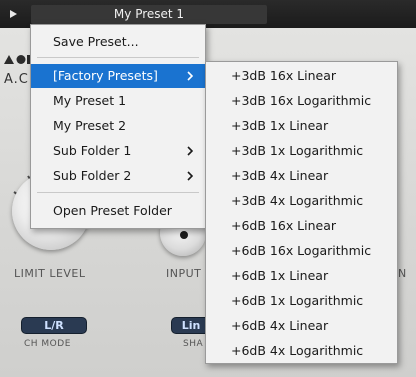 The height and width of the screenshot is (377, 416). Describe the element at coordinates (54, 325) in the screenshot. I see `ch-mode-selector: L/R` at that location.